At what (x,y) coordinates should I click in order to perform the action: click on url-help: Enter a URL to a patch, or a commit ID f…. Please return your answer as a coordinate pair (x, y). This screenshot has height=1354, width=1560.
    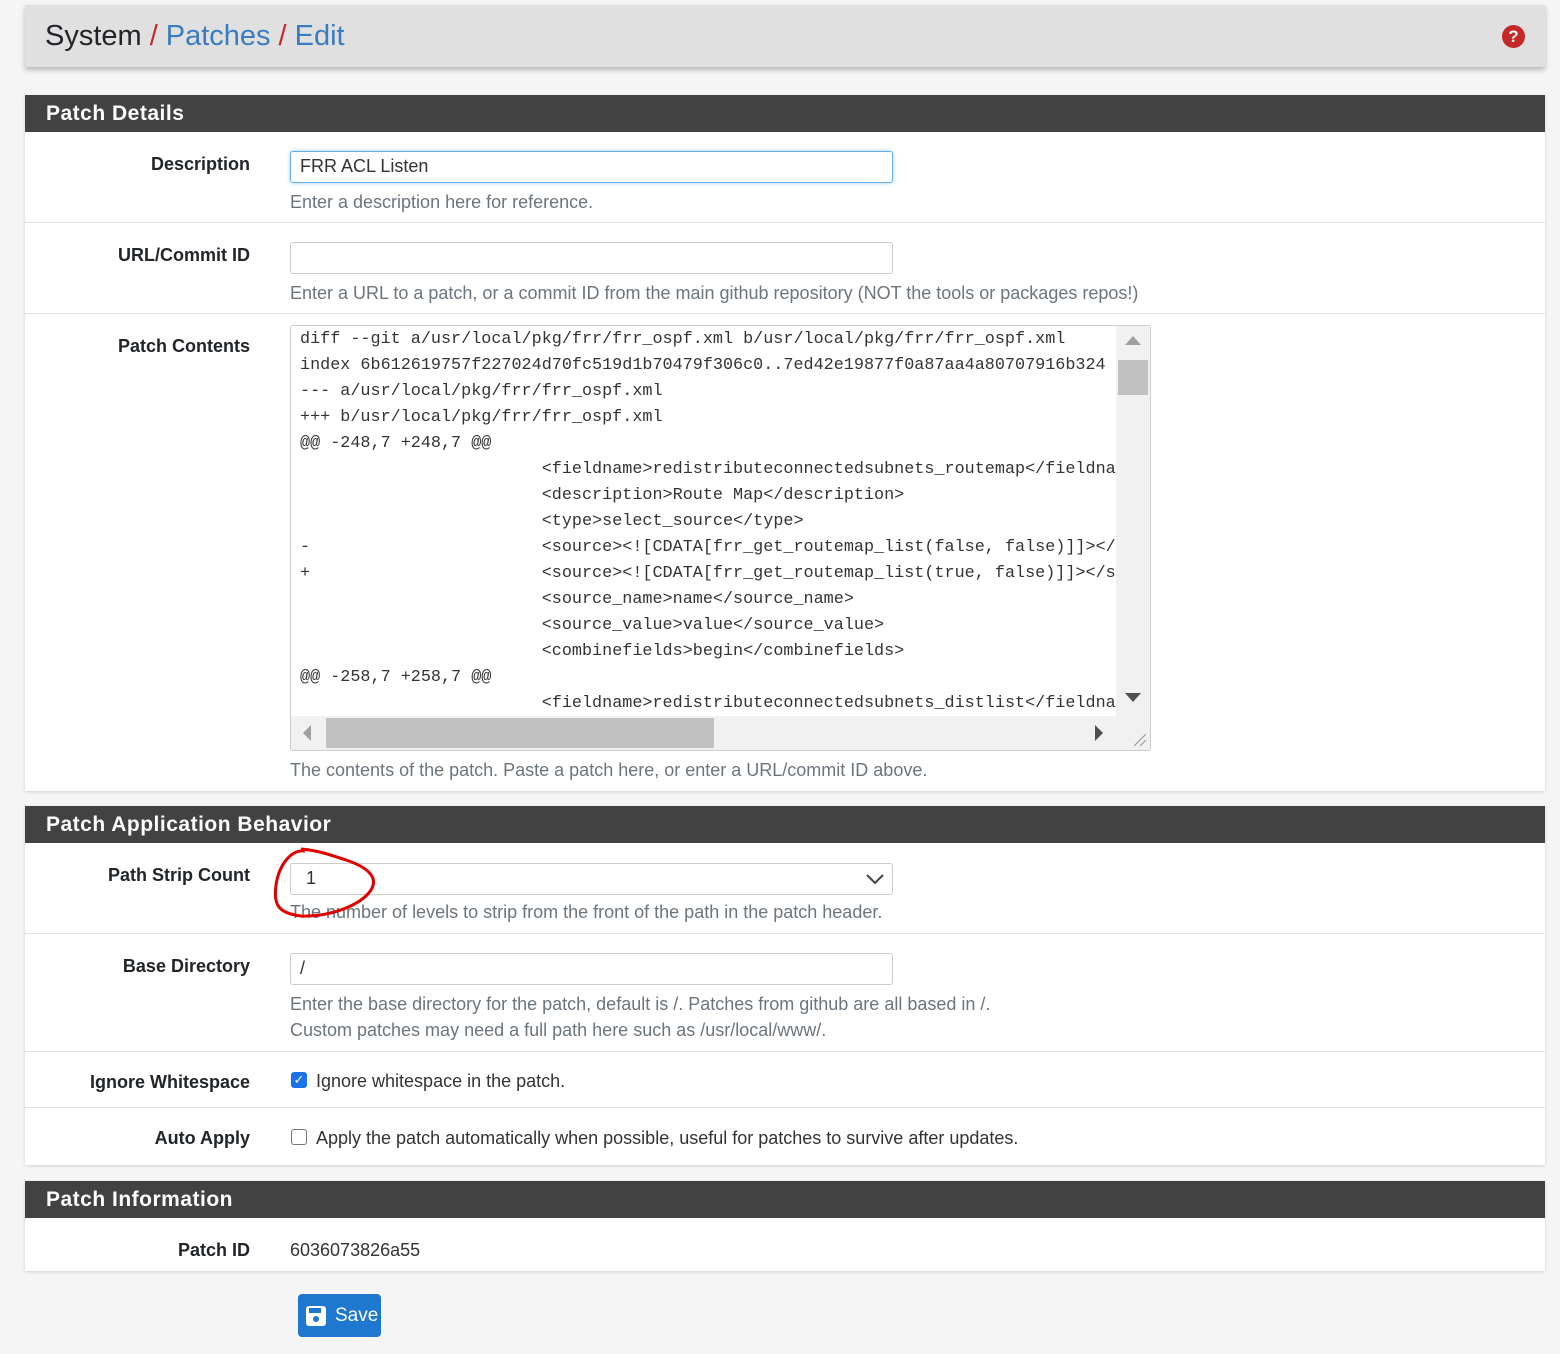
    Looking at the image, I should click on (714, 293).